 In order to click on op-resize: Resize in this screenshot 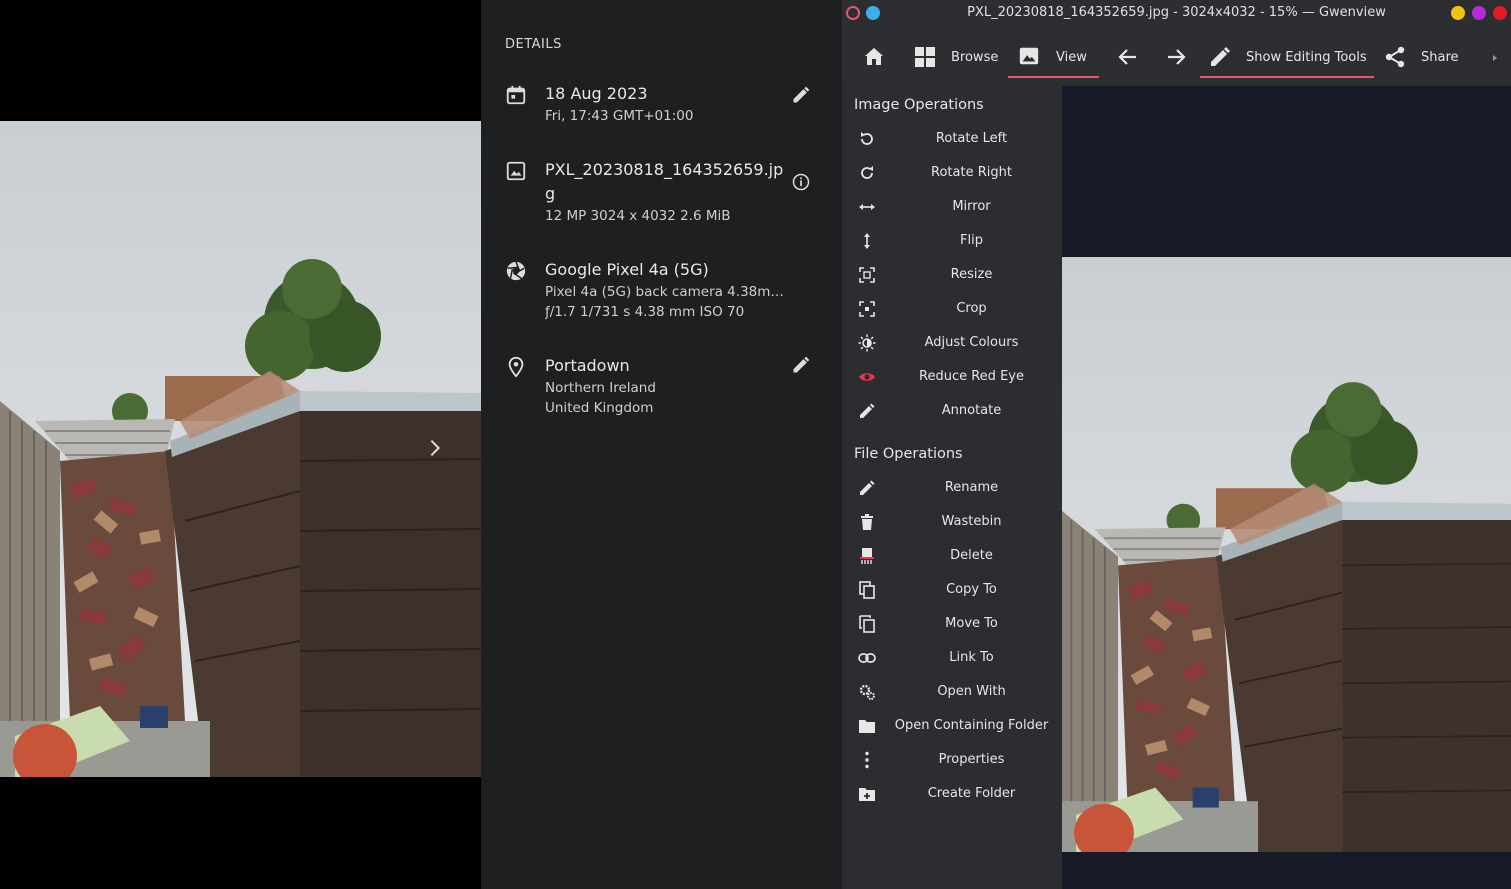, I will do `click(953, 275)`.